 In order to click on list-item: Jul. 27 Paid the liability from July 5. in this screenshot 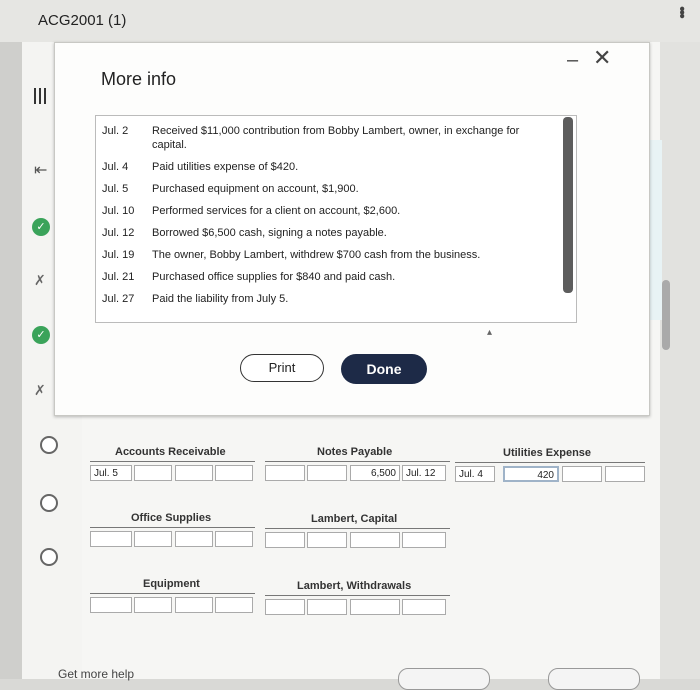, I will do `click(322, 299)`.